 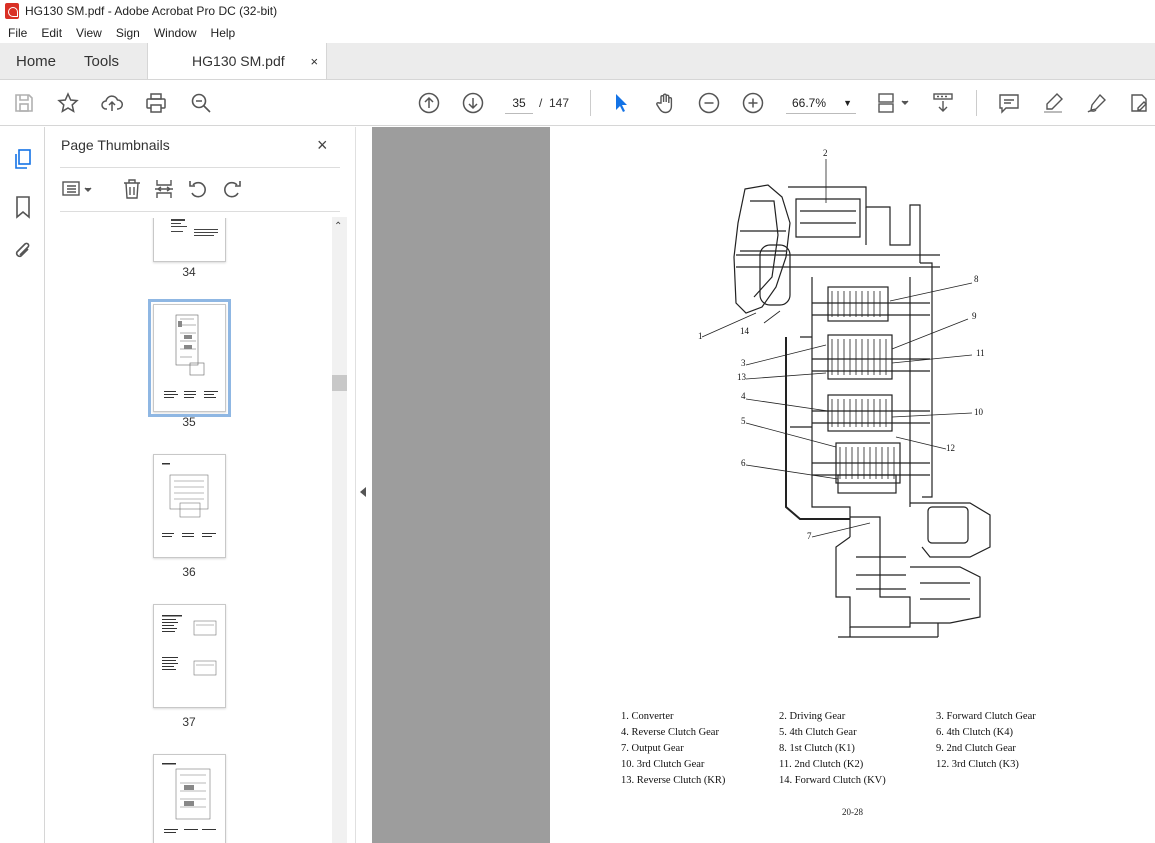 I want to click on legend-item: 5. 4th Clutch Gear, so click(x=818, y=732).